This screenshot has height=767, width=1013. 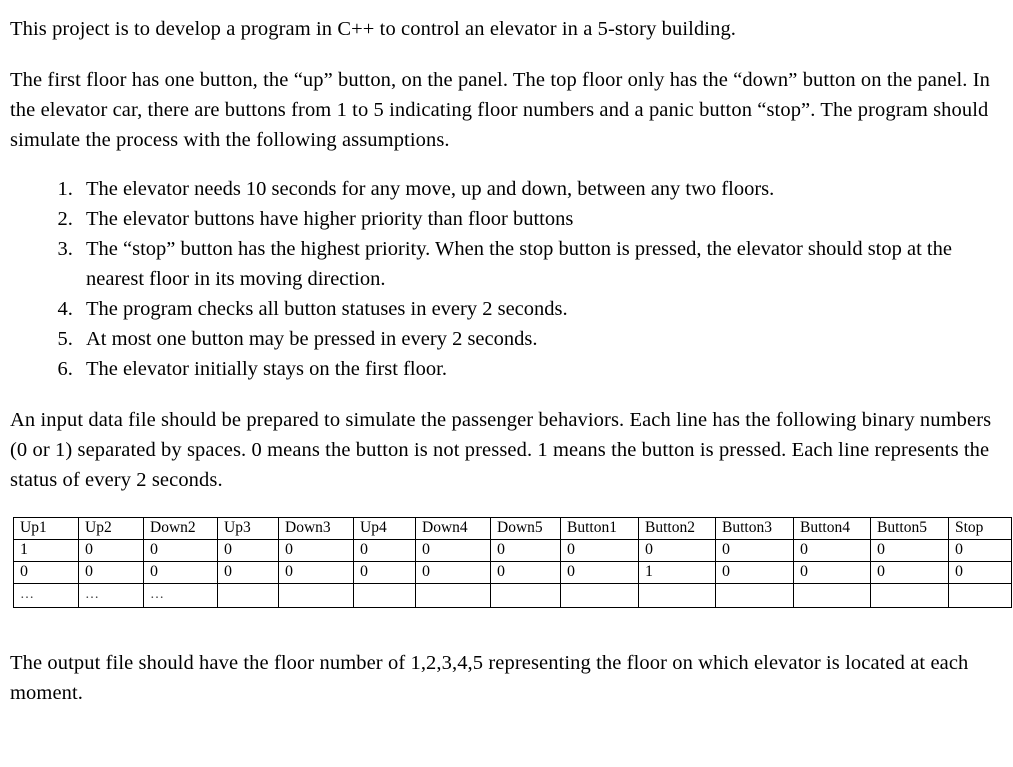 I want to click on status-table-header-cell: Button1, so click(x=599, y=528).